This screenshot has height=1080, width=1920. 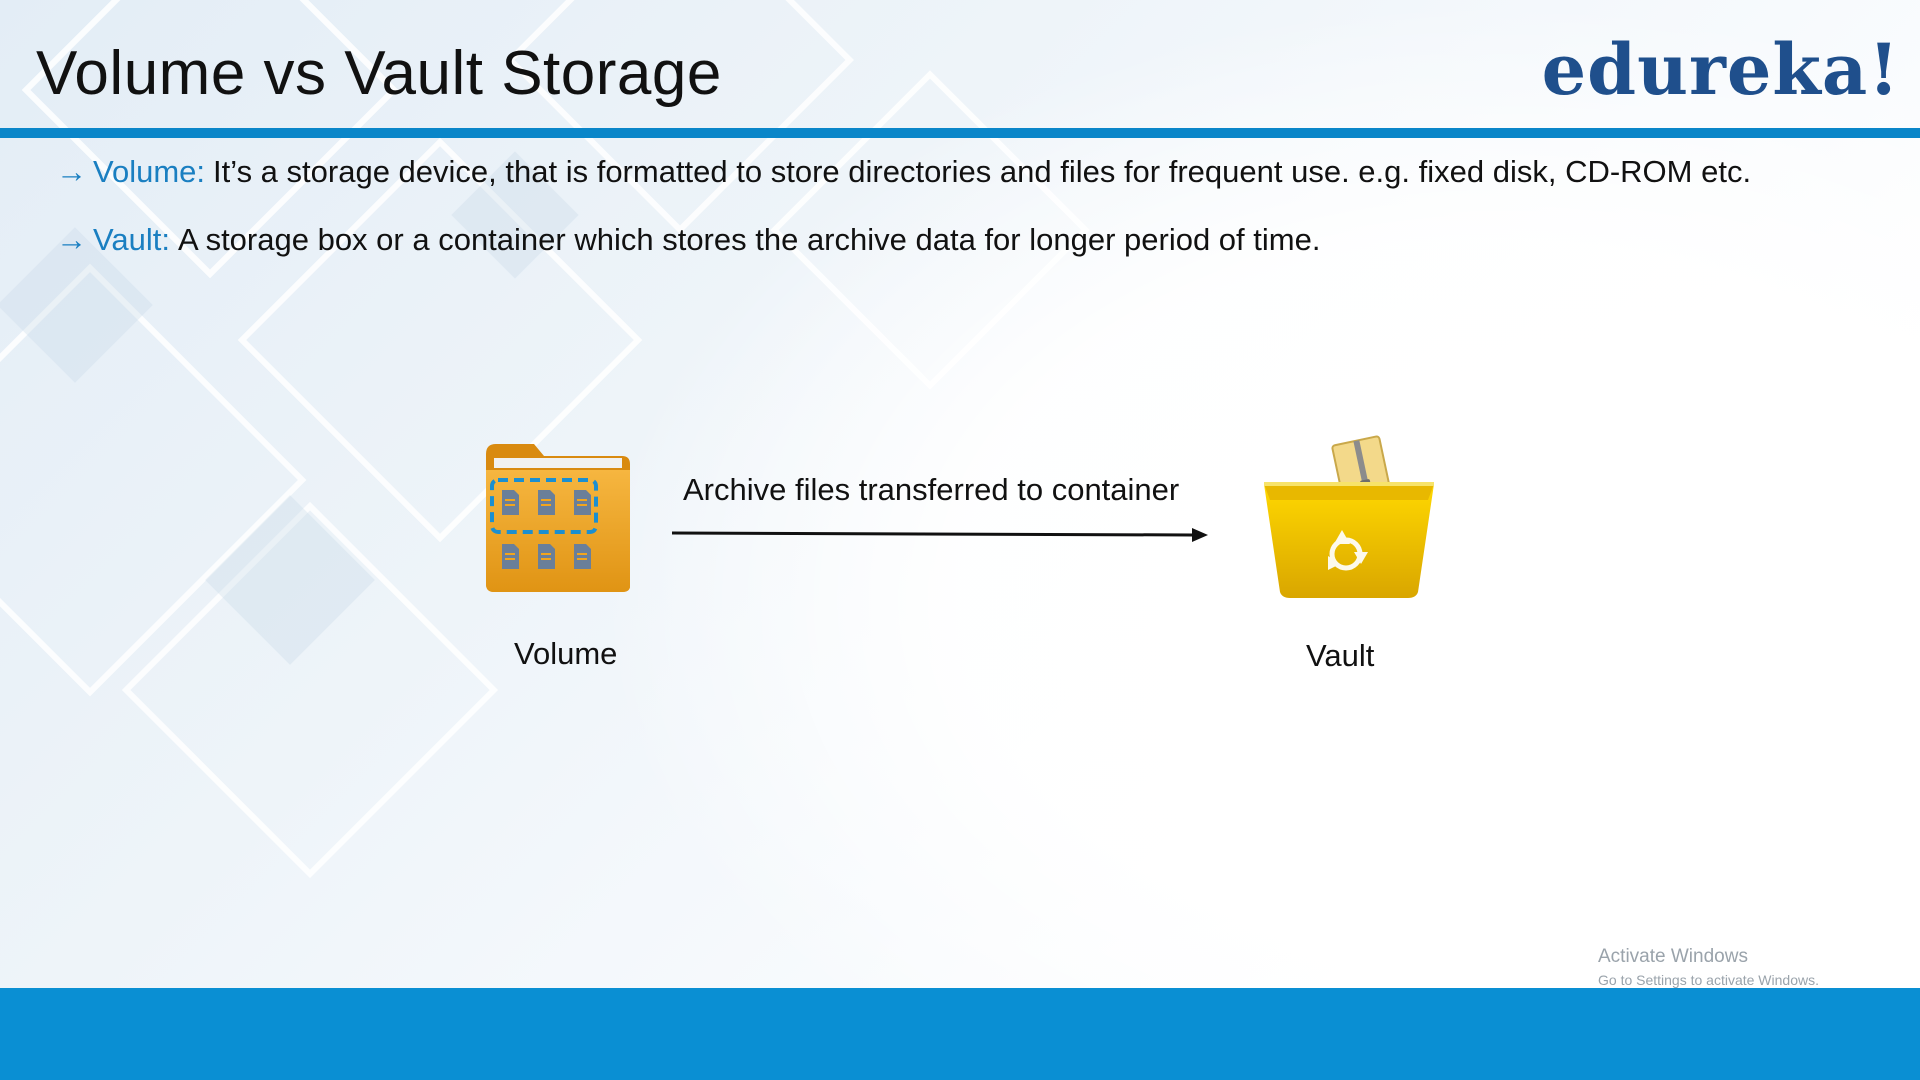 I want to click on slide-title: Volume vs Vault Storage, so click(x=379, y=73).